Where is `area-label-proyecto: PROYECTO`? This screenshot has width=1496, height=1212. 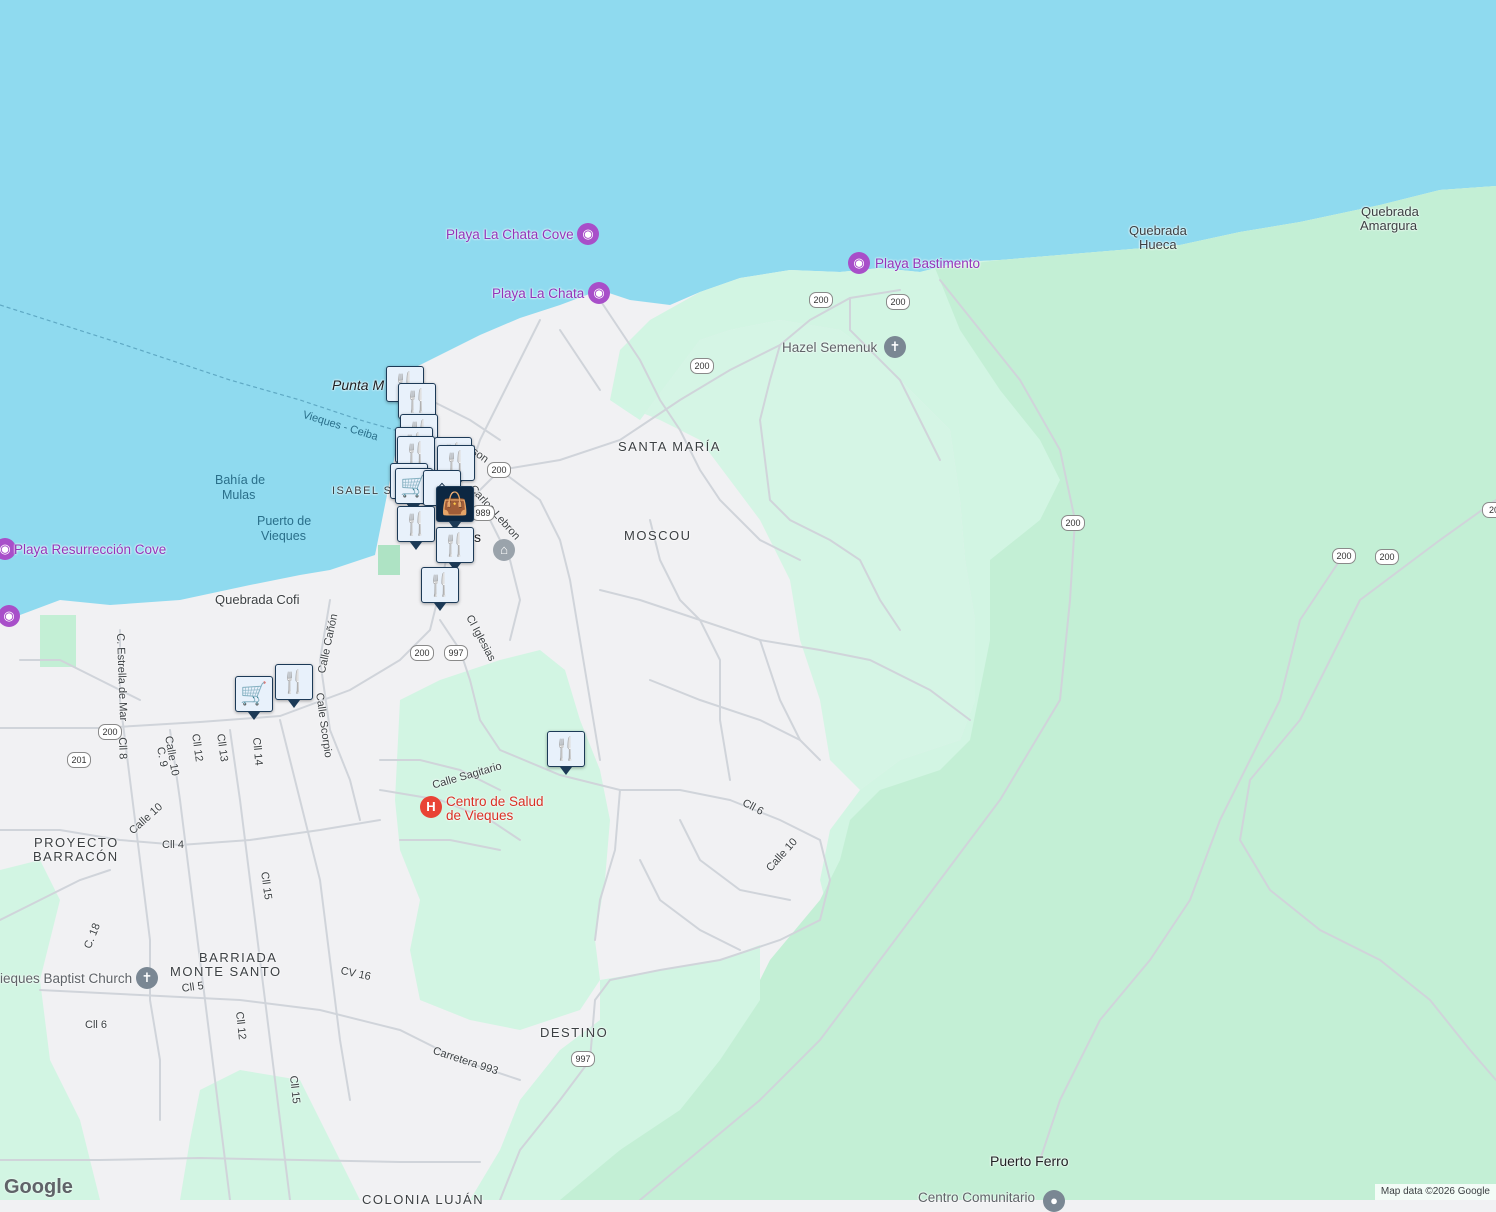 area-label-proyecto: PROYECTO is located at coordinates (76, 842).